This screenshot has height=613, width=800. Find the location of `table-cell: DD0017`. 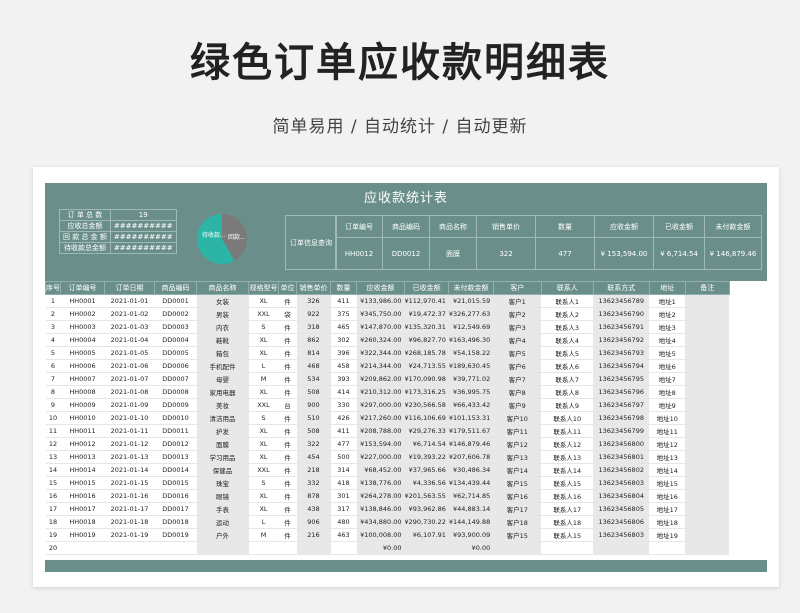

table-cell: DD0017 is located at coordinates (175, 509).